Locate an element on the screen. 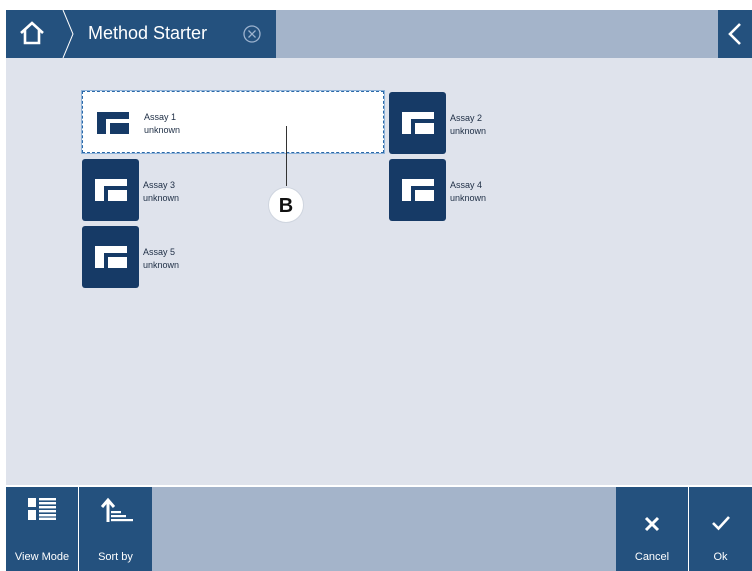  sort-by-label: Sort by is located at coordinates (115, 557).